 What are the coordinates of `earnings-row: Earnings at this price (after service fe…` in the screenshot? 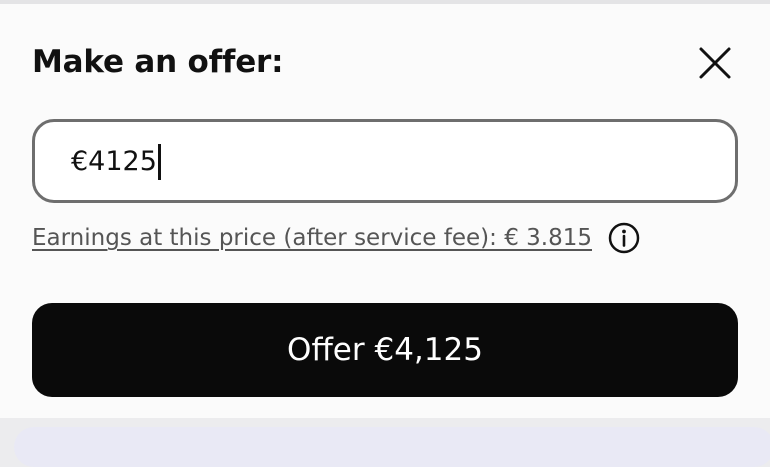 It's located at (336, 238).